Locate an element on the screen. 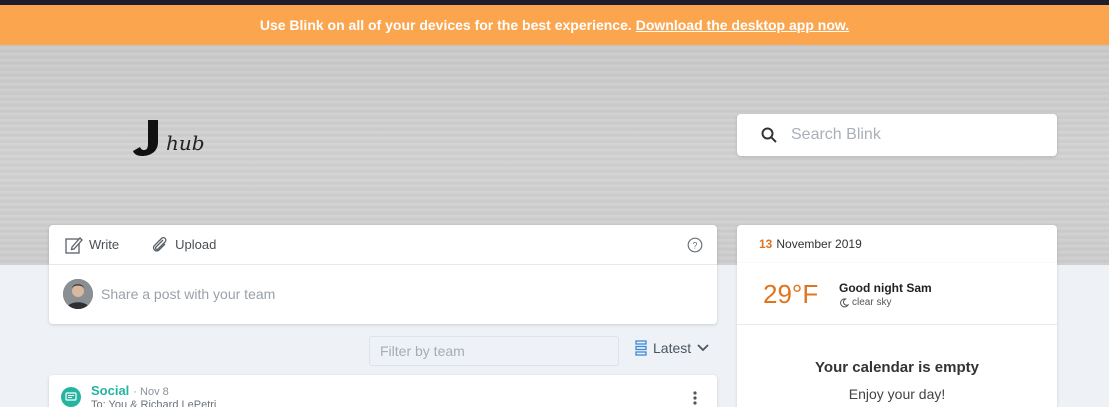  write-tab: Write is located at coordinates (92, 245).